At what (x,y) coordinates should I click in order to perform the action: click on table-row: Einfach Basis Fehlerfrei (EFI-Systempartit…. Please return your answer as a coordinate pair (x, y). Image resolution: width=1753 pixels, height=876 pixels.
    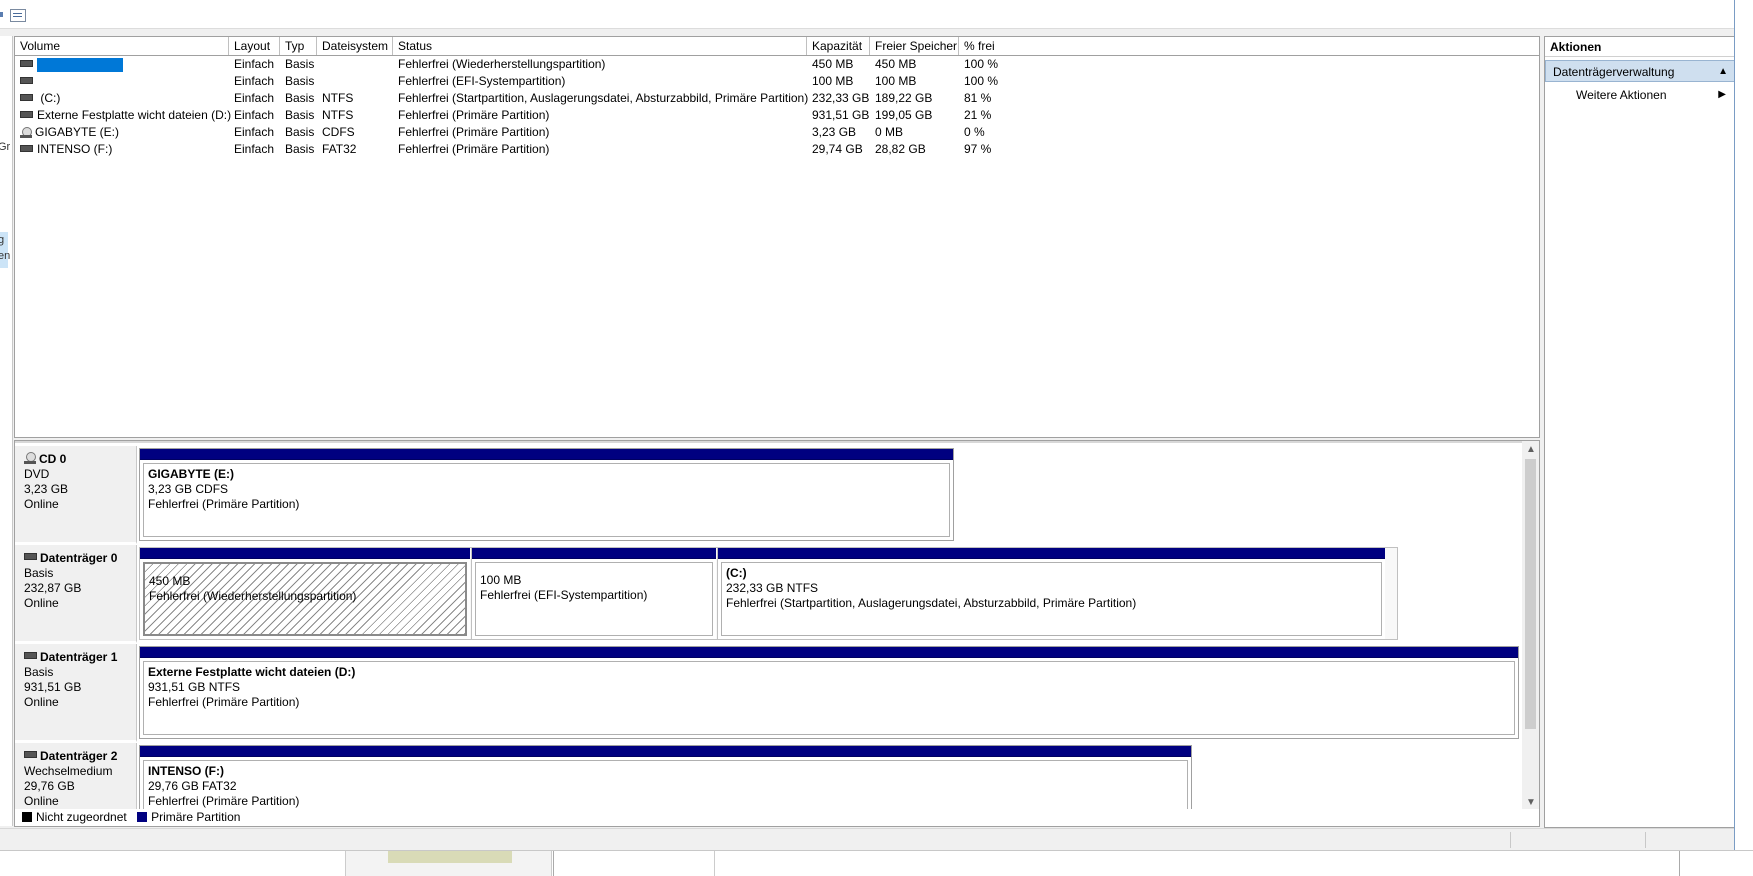
    Looking at the image, I should click on (777, 81).